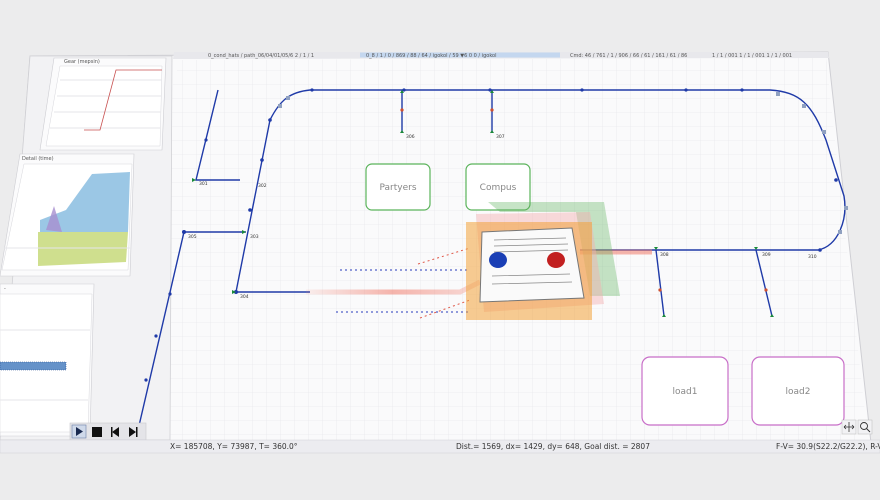 The image size is (880, 500). Describe the element at coordinates (254, 237) in the screenshot. I see `svg-text: 303` at that location.